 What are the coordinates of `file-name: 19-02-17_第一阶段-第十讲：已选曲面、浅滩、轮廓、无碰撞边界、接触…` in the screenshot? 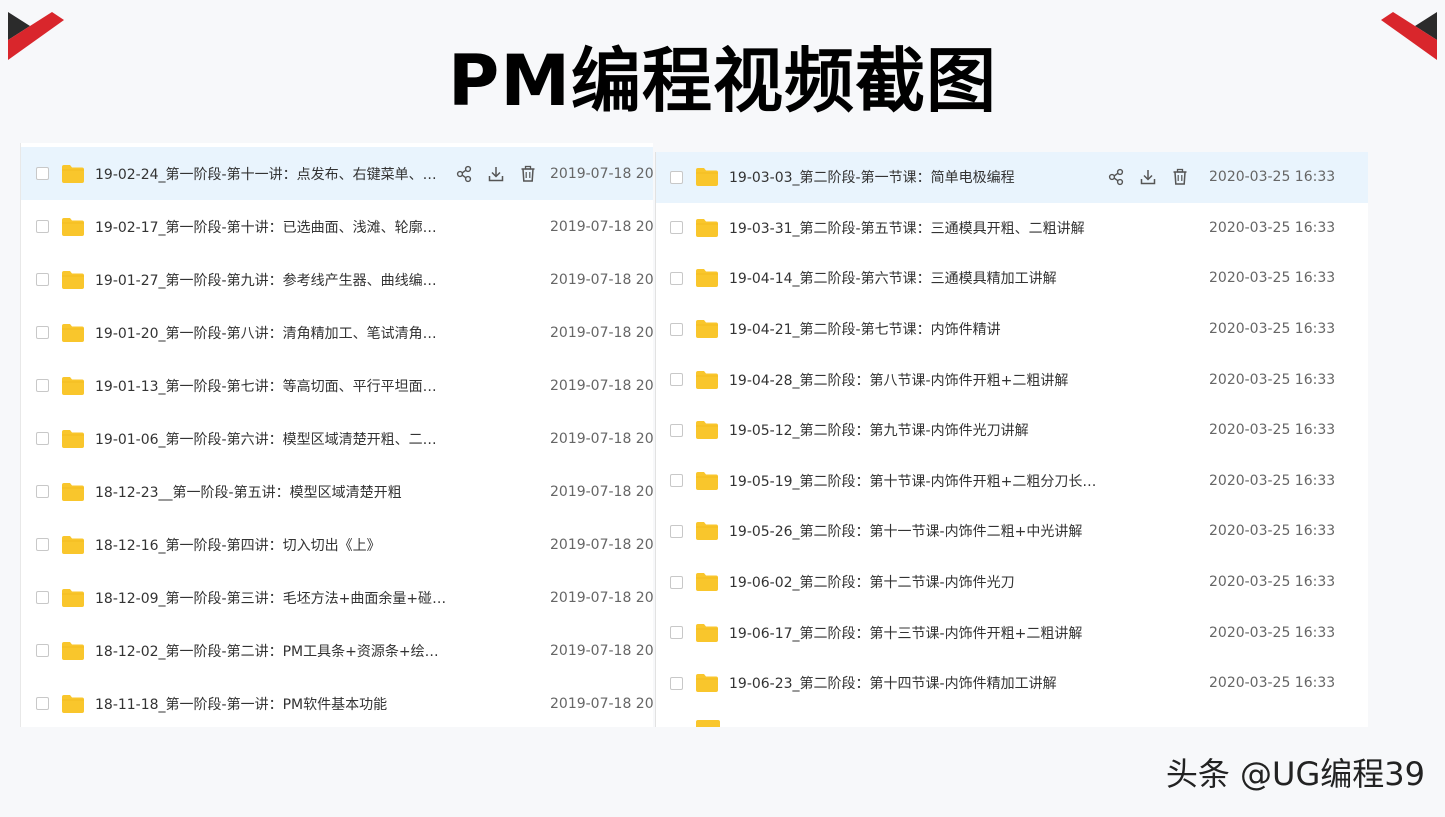 It's located at (271, 227).